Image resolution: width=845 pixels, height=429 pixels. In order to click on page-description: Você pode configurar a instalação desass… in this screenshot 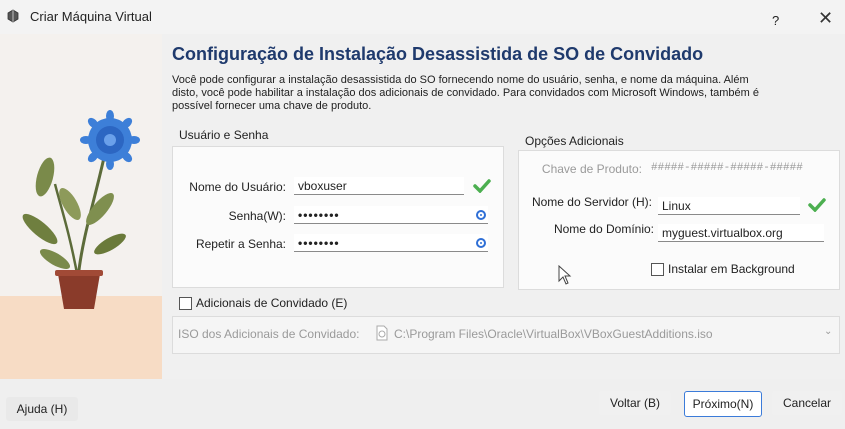, I will do `click(465, 93)`.